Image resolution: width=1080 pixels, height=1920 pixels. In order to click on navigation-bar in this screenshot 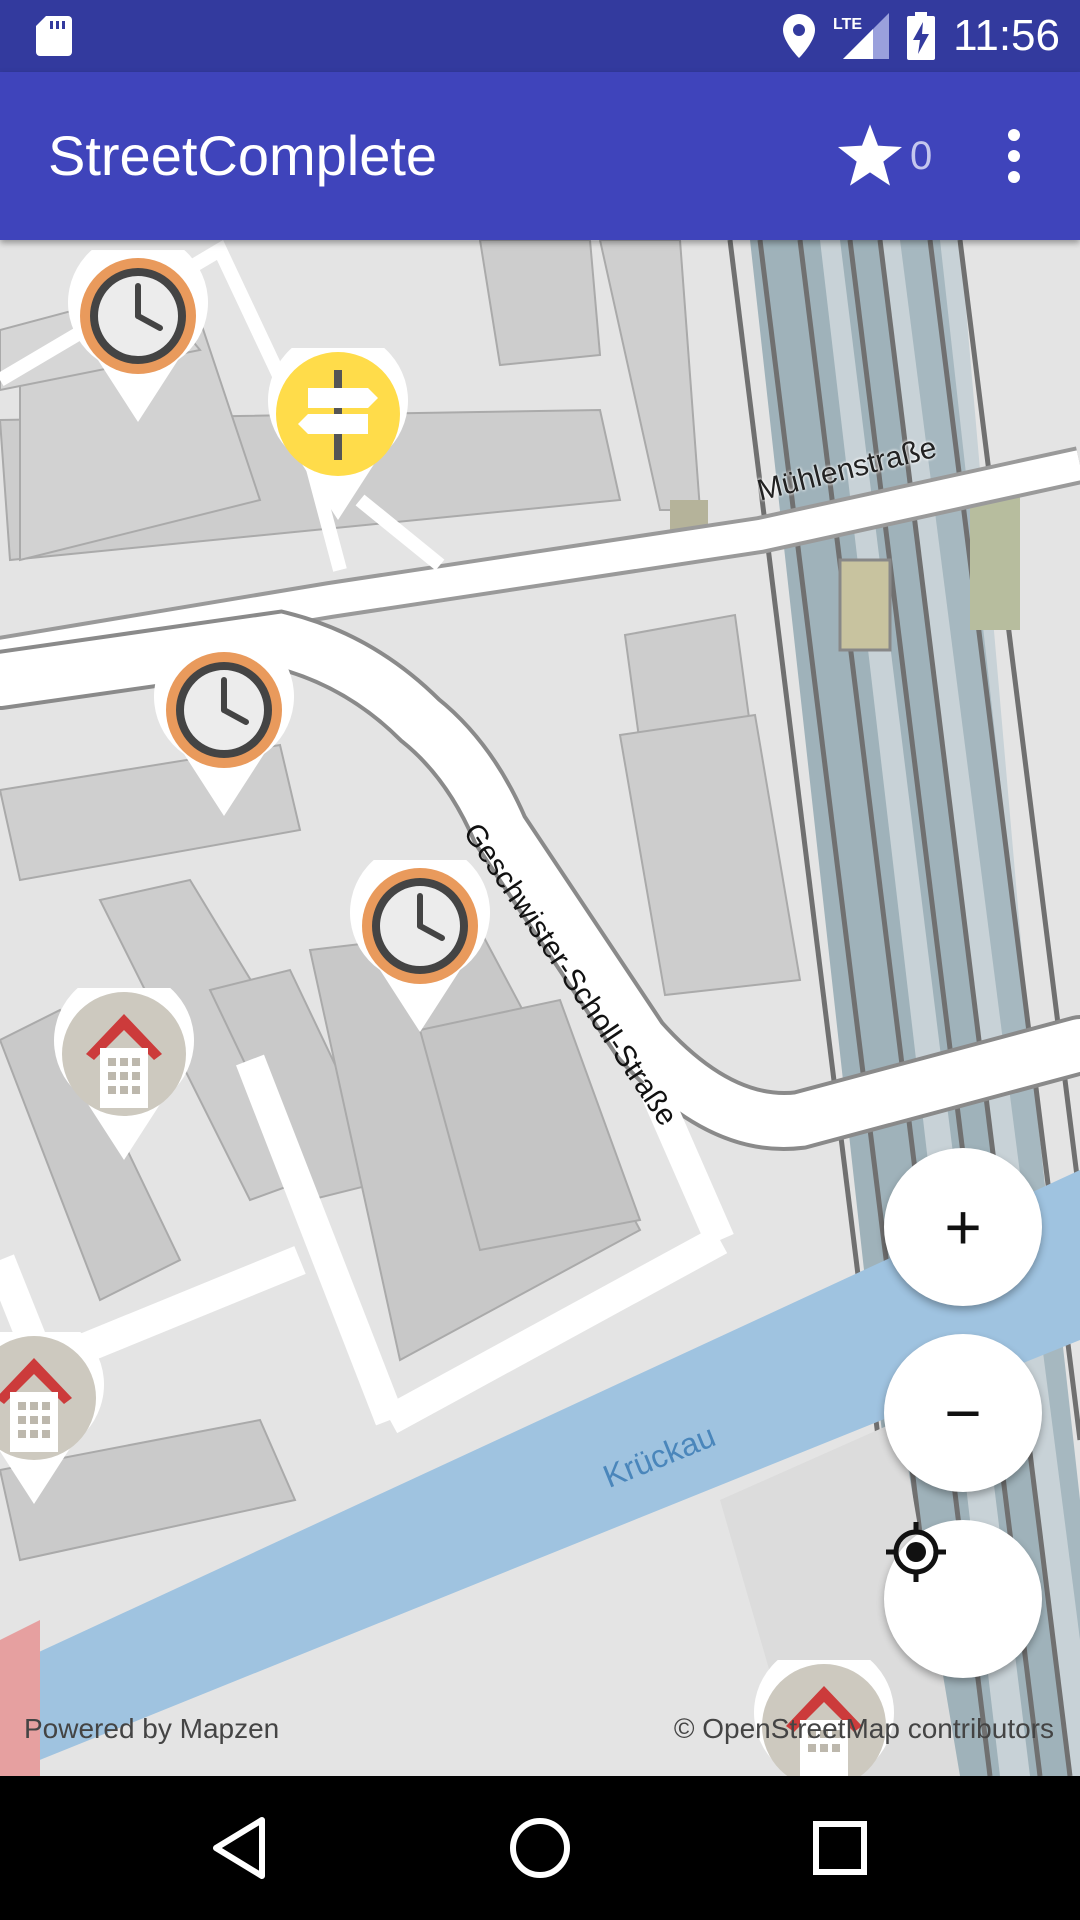, I will do `click(540, 1848)`.